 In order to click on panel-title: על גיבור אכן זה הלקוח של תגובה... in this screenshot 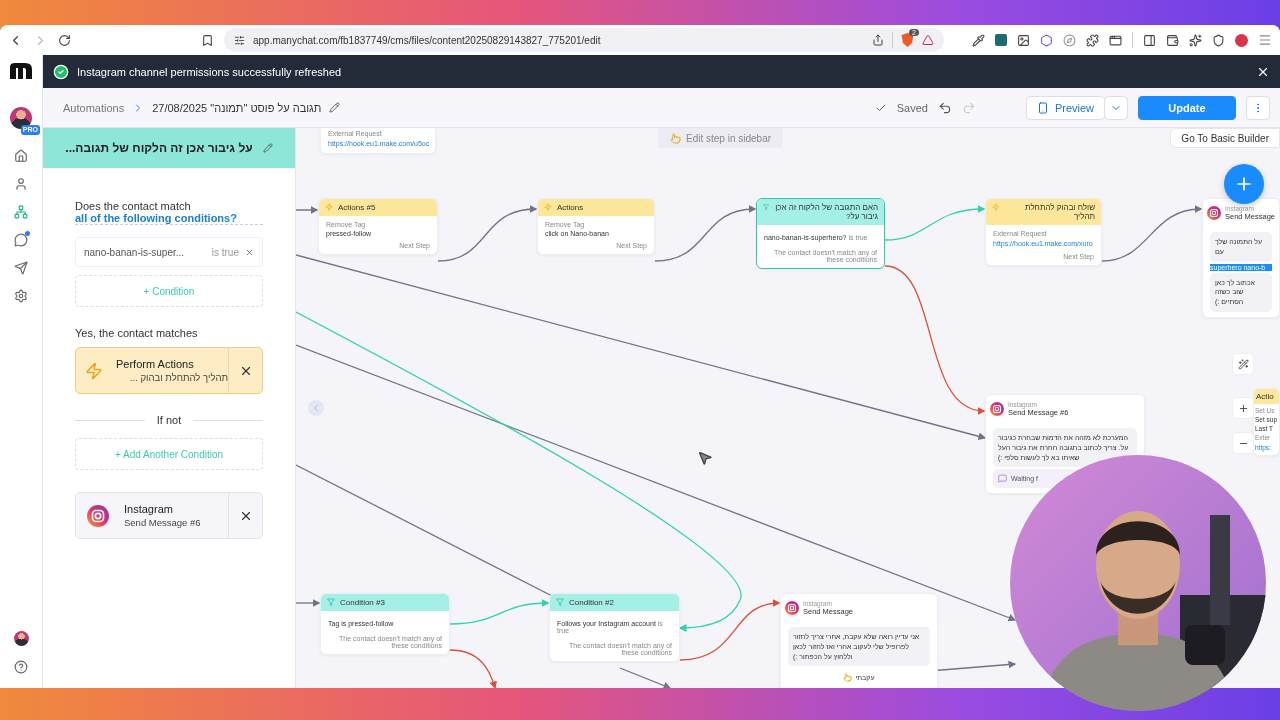, I will do `click(159, 148)`.